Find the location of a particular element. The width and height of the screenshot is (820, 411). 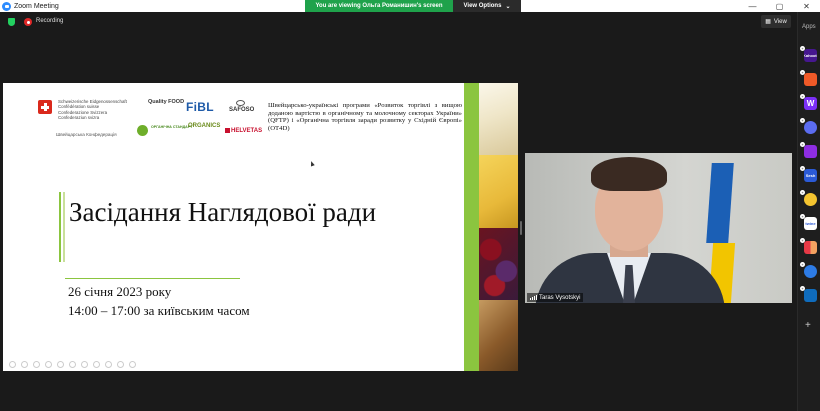

apps-label: Apps is located at coordinates (809, 27).